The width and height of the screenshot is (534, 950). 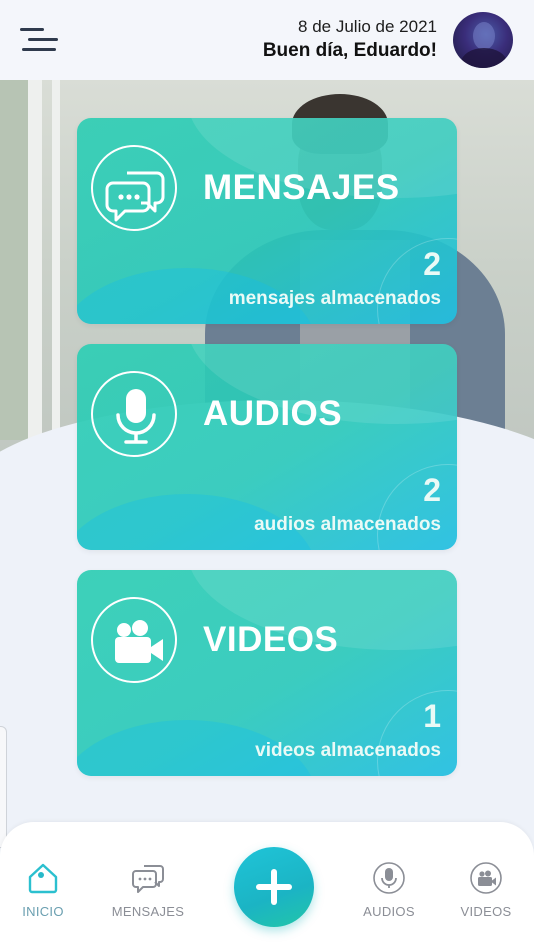 I want to click on menu-icon, so click(x=32, y=29).